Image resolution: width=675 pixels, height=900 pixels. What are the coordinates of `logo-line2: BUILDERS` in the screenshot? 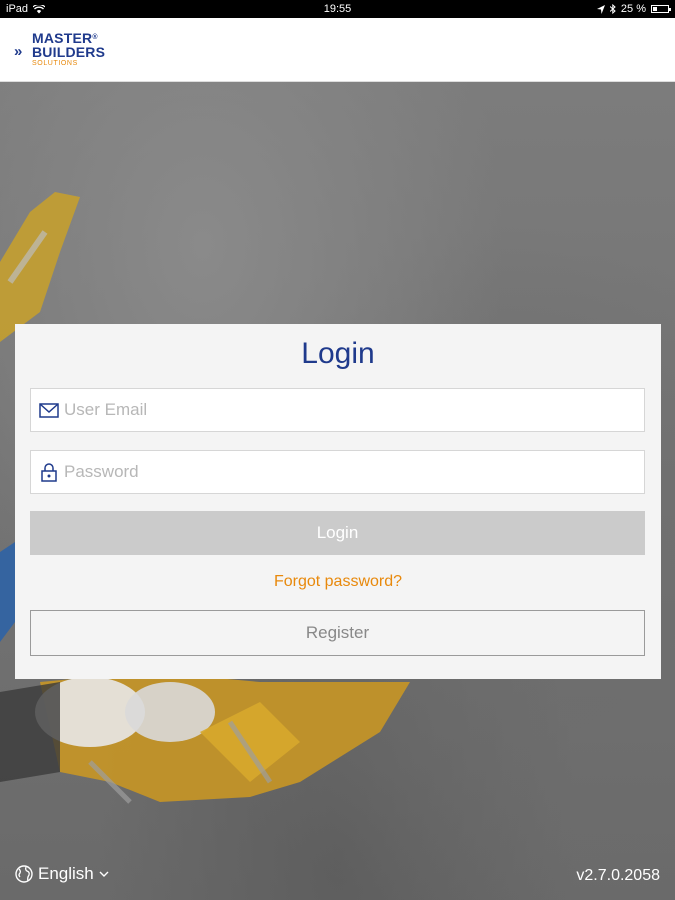 It's located at (69, 52).